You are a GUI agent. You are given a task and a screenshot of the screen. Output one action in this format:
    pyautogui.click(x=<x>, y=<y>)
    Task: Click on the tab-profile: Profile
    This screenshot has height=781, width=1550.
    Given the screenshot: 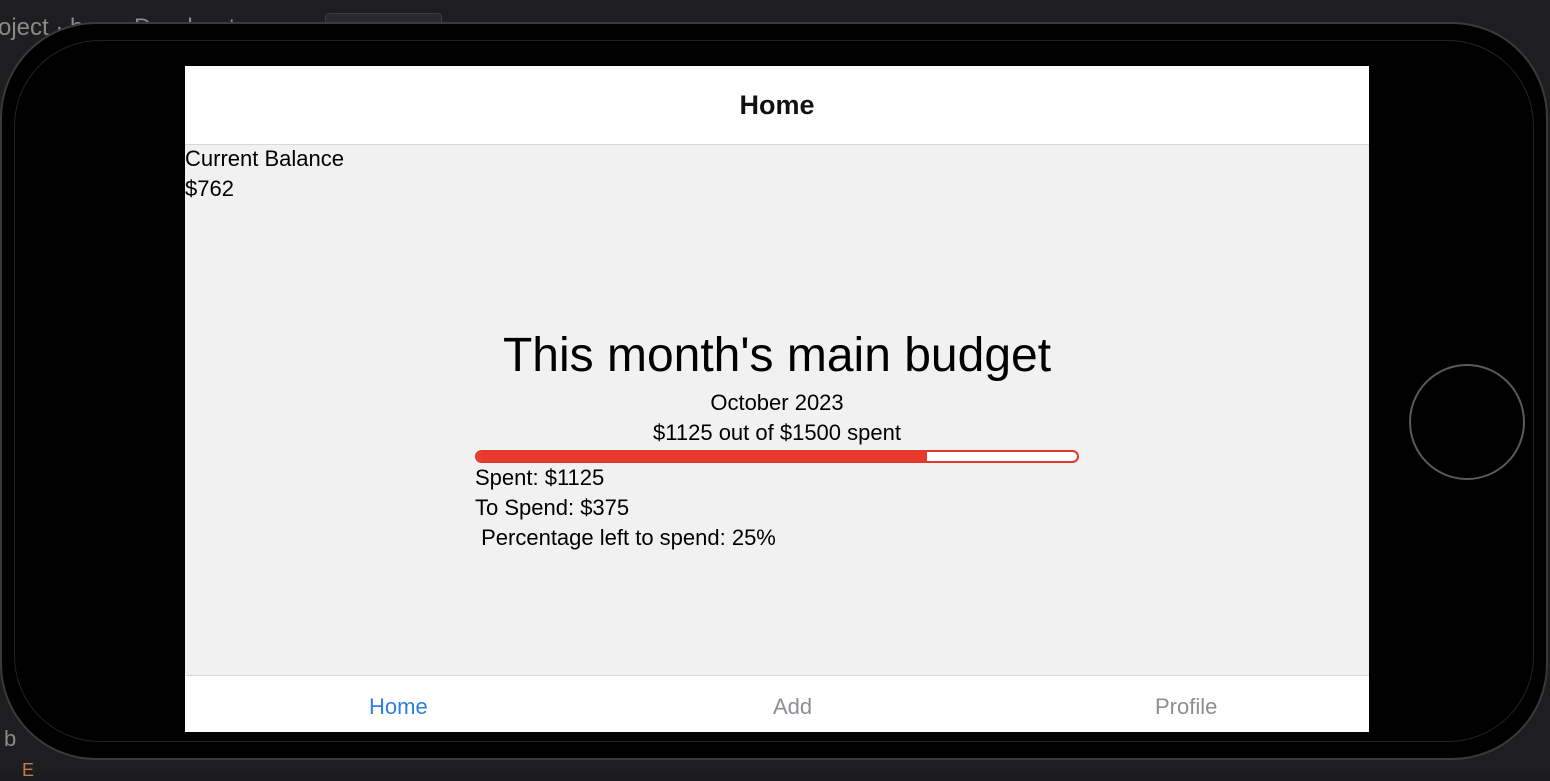 What is the action you would take?
    pyautogui.click(x=1186, y=707)
    